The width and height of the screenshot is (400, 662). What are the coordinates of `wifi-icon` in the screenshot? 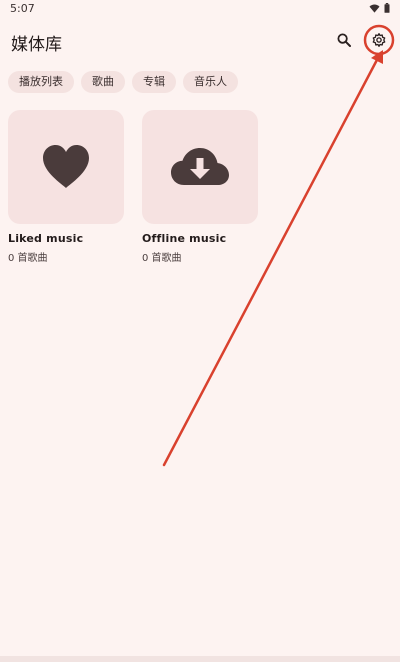 It's located at (374, 8).